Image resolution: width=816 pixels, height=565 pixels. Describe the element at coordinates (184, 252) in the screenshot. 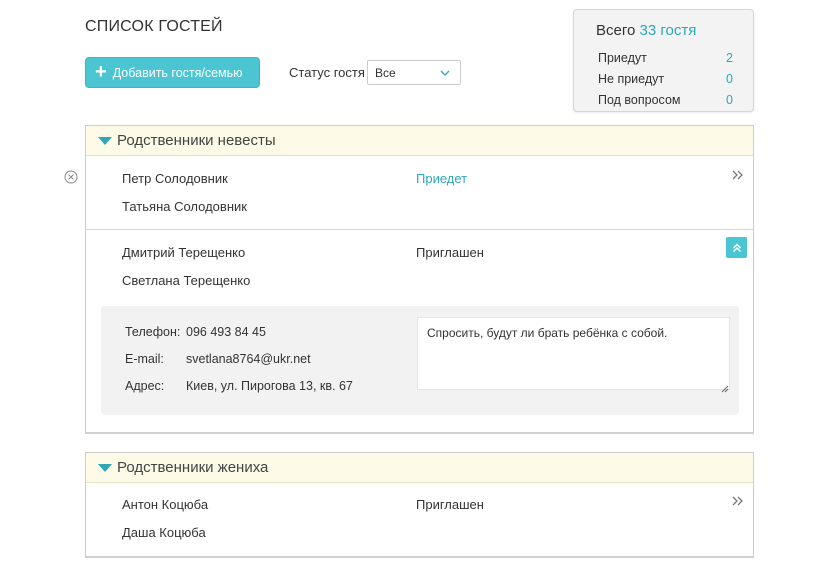

I see `guest-name: Дмитрий Терещенко` at that location.